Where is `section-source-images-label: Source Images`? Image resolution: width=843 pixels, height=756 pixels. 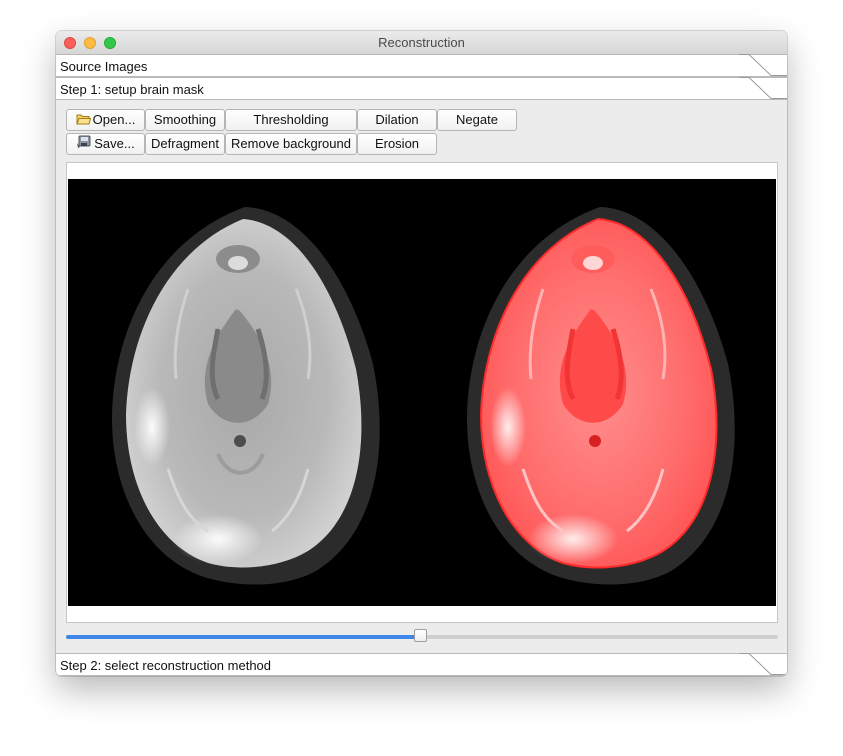
section-source-images-label: Source Images is located at coordinates (104, 66).